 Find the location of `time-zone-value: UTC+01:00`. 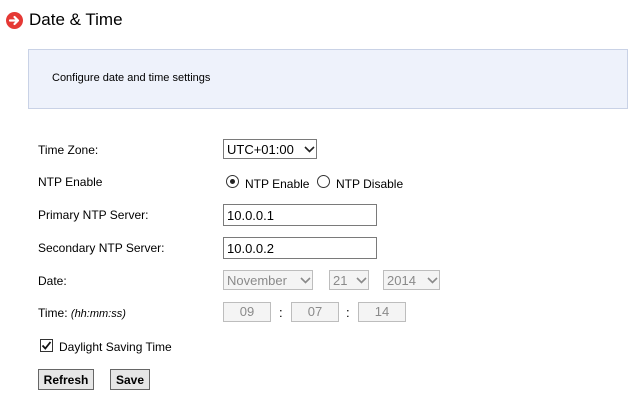

time-zone-value: UTC+01:00 is located at coordinates (260, 149).